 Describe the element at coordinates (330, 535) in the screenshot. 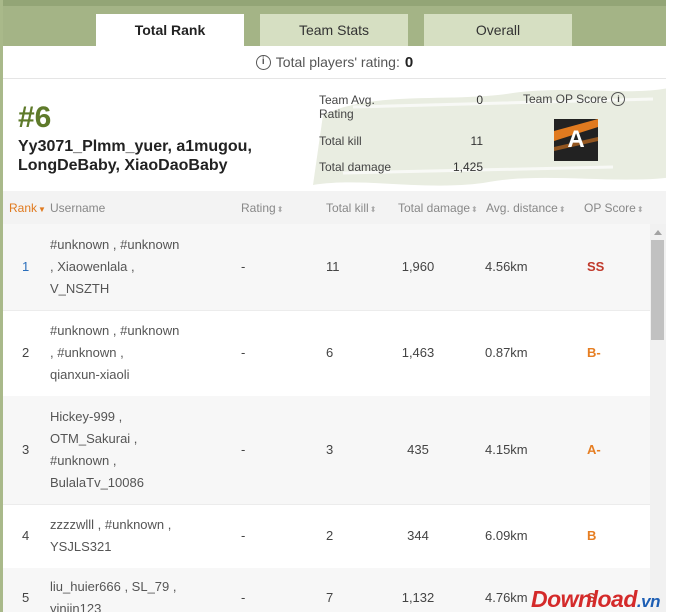

I see `row-total-kill: 2` at that location.